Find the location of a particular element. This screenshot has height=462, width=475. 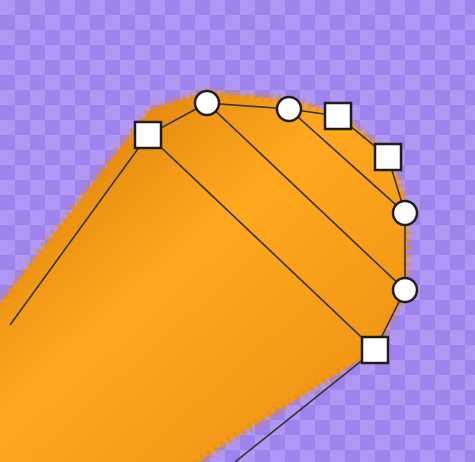

corner-handle-top-left is located at coordinates (148, 135).